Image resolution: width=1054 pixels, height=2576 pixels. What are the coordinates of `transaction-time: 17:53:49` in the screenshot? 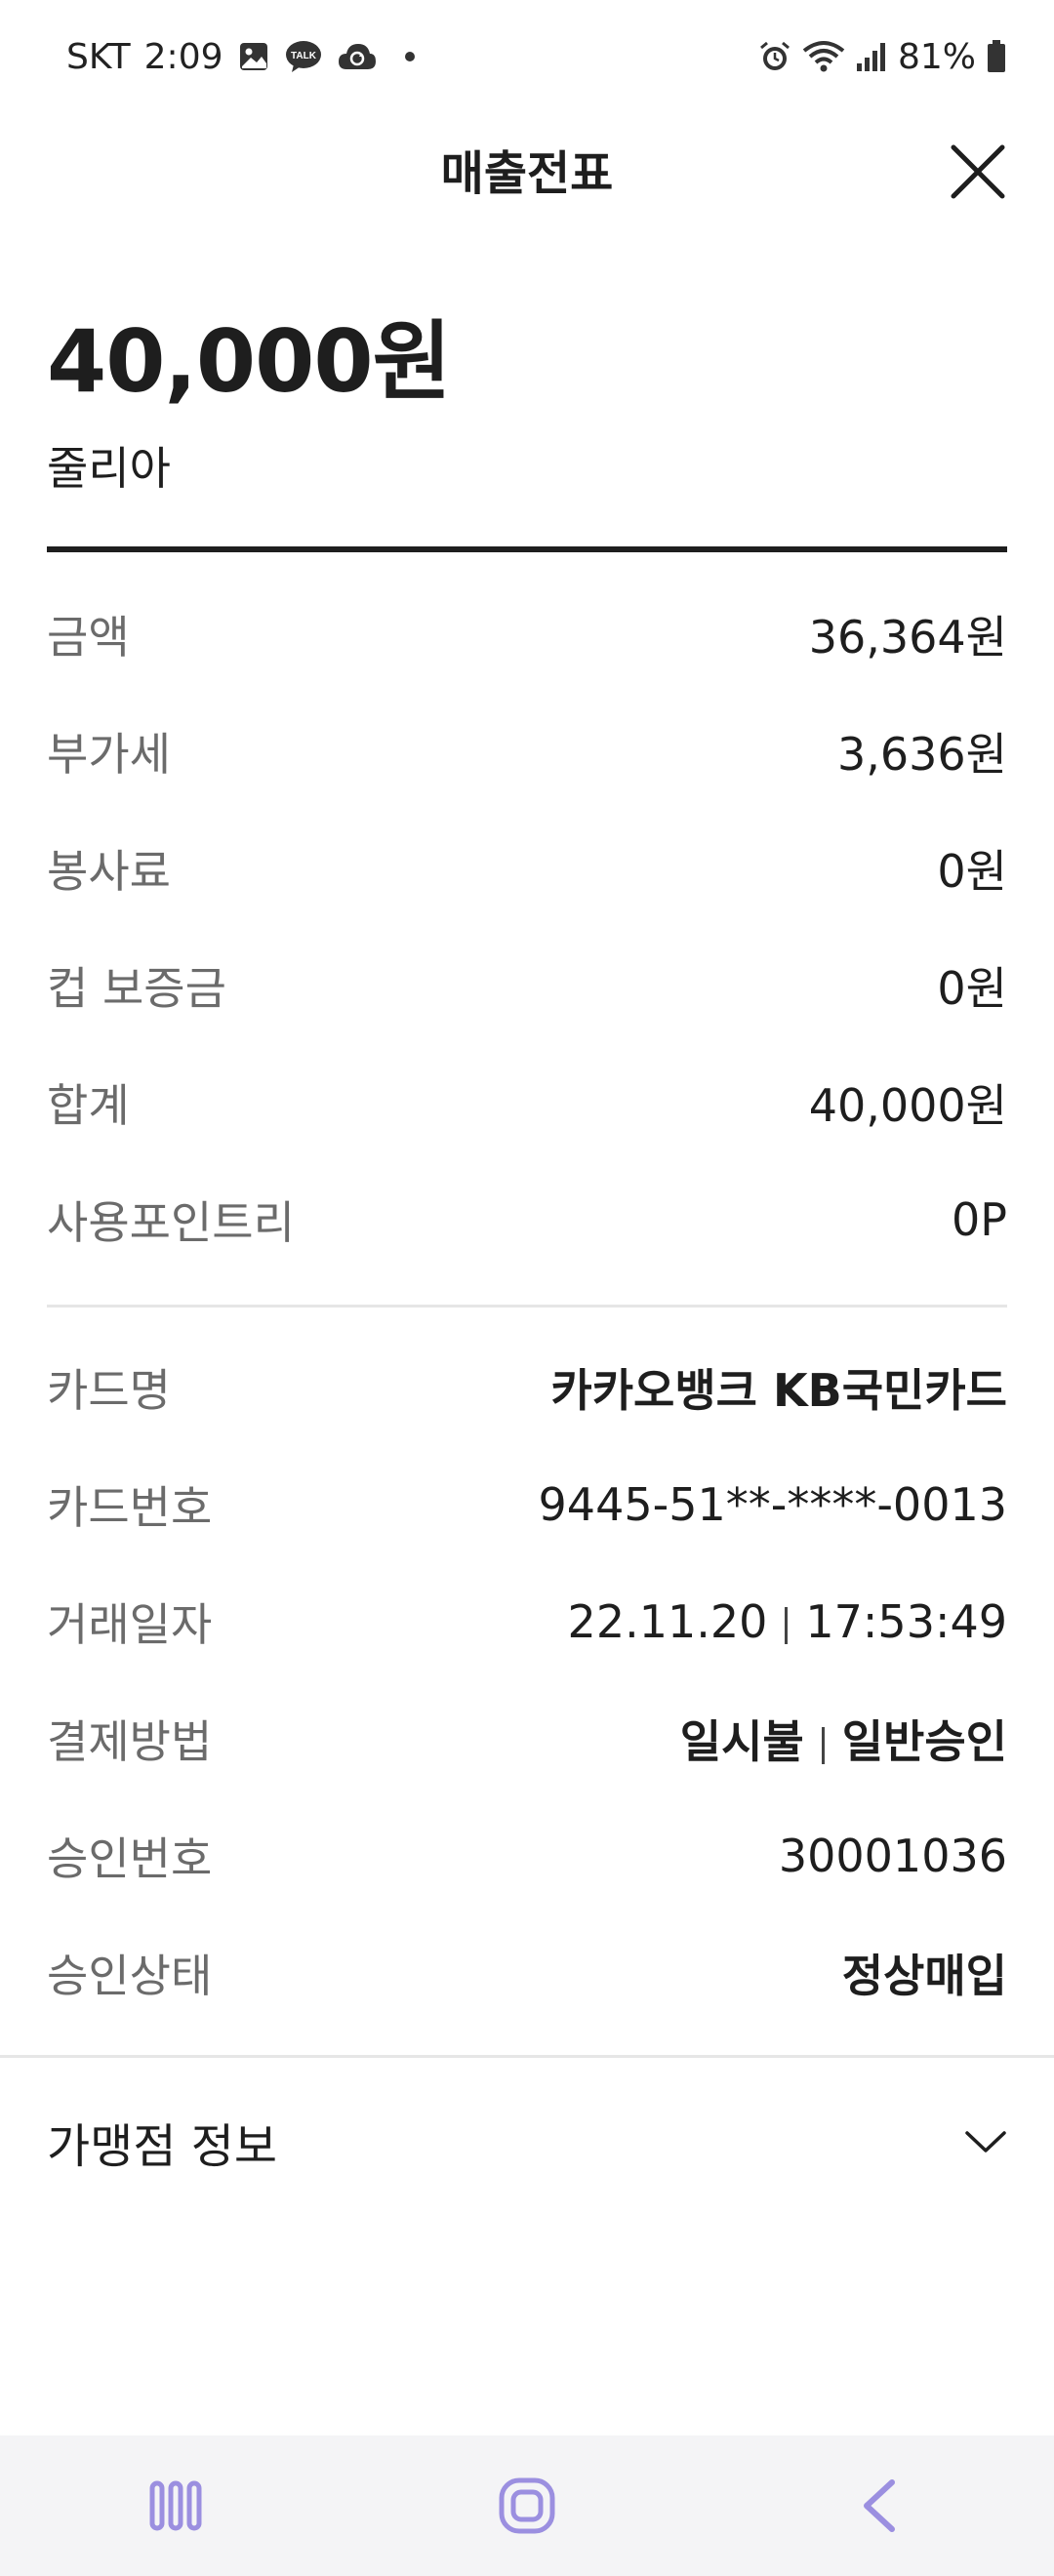 It's located at (906, 1621).